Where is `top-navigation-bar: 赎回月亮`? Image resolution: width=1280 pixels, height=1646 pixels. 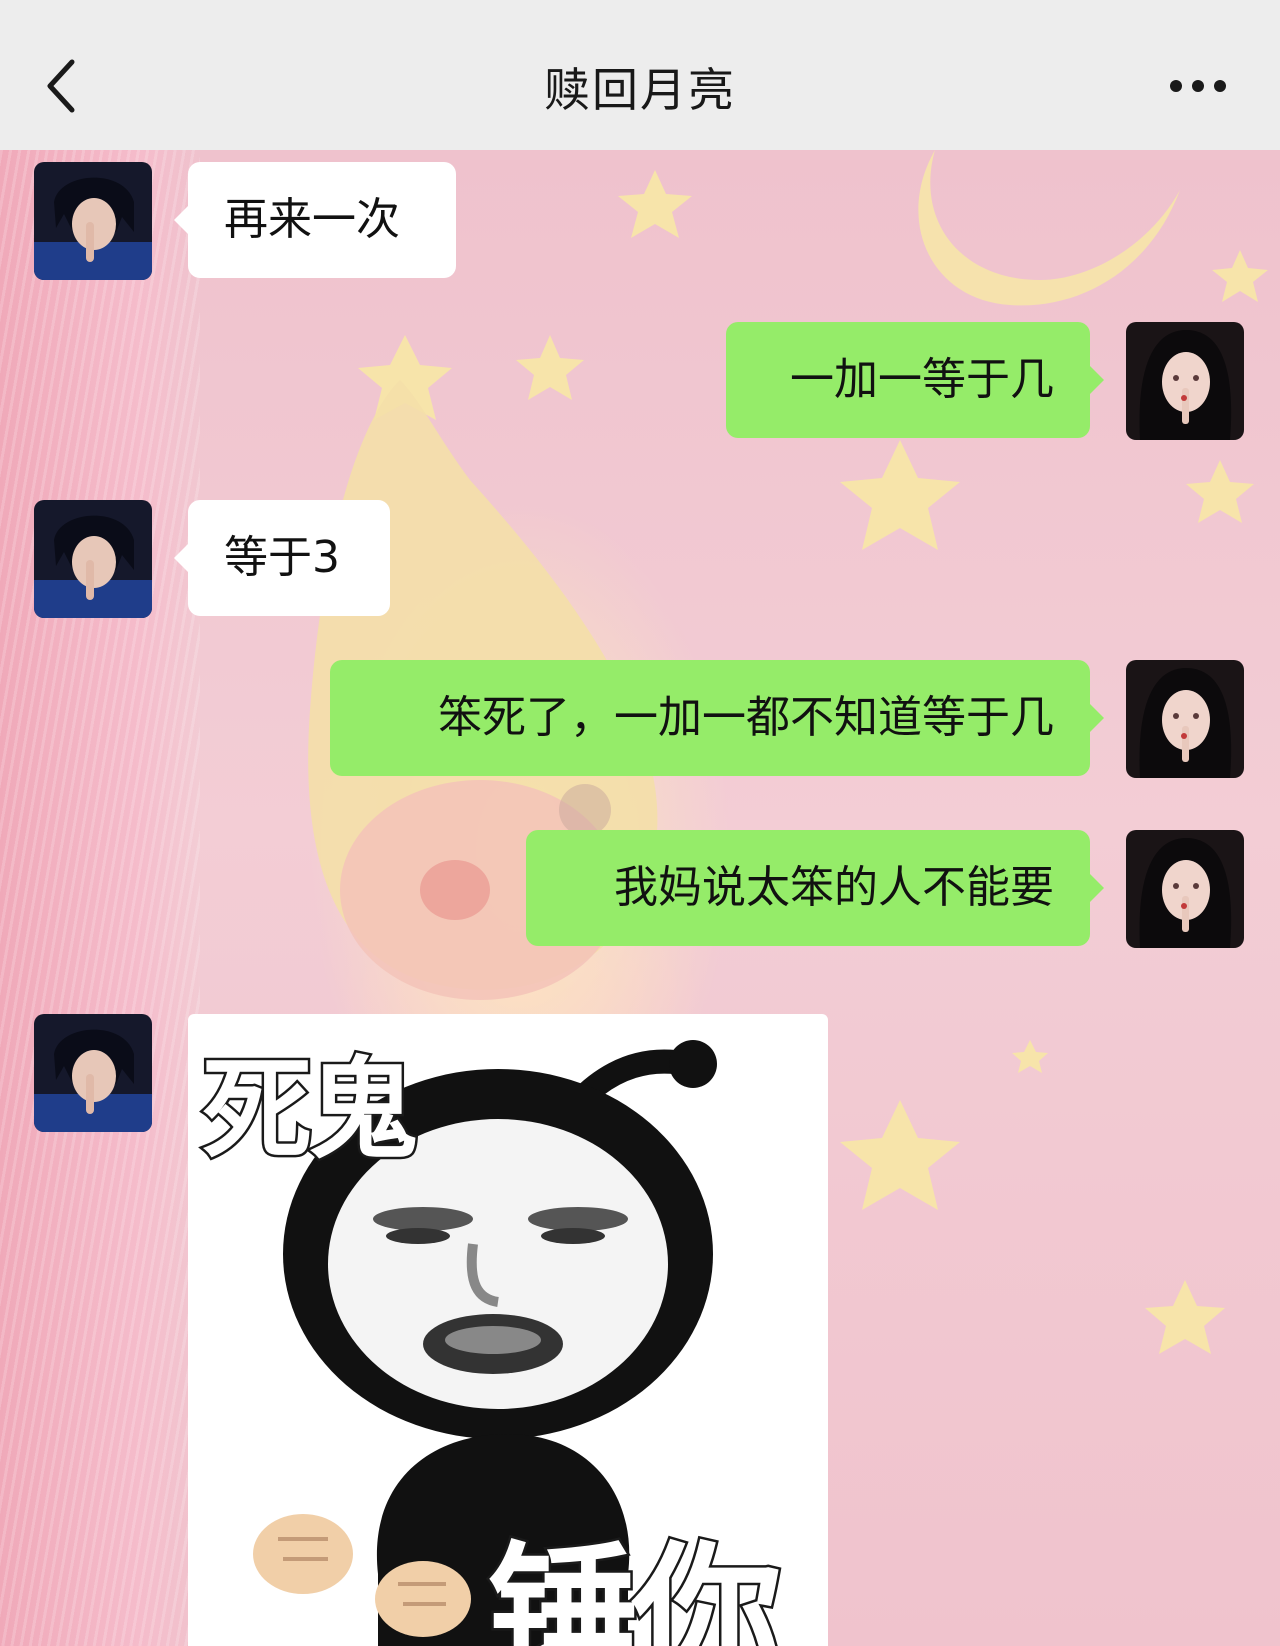
top-navigation-bar: 赎回月亮 is located at coordinates (640, 75).